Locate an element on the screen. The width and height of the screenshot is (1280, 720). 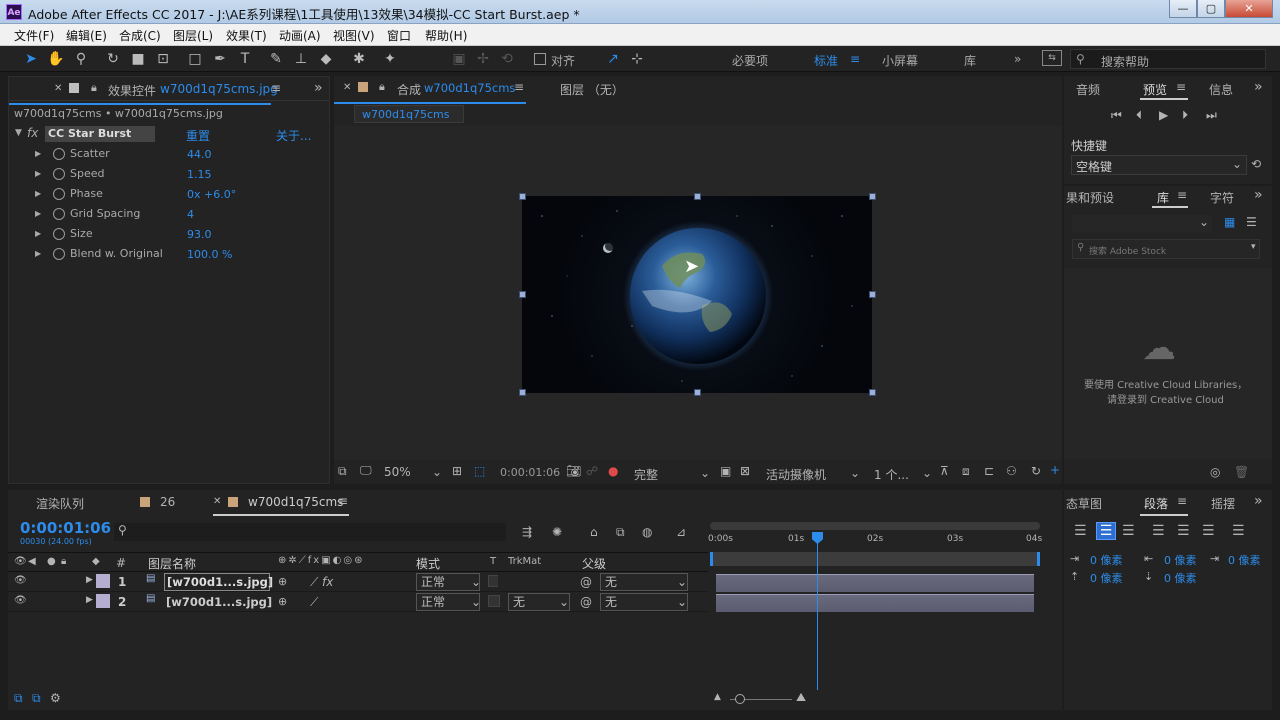
reset-shortcut-icon: ⟲ is located at coordinates (1256, 164).